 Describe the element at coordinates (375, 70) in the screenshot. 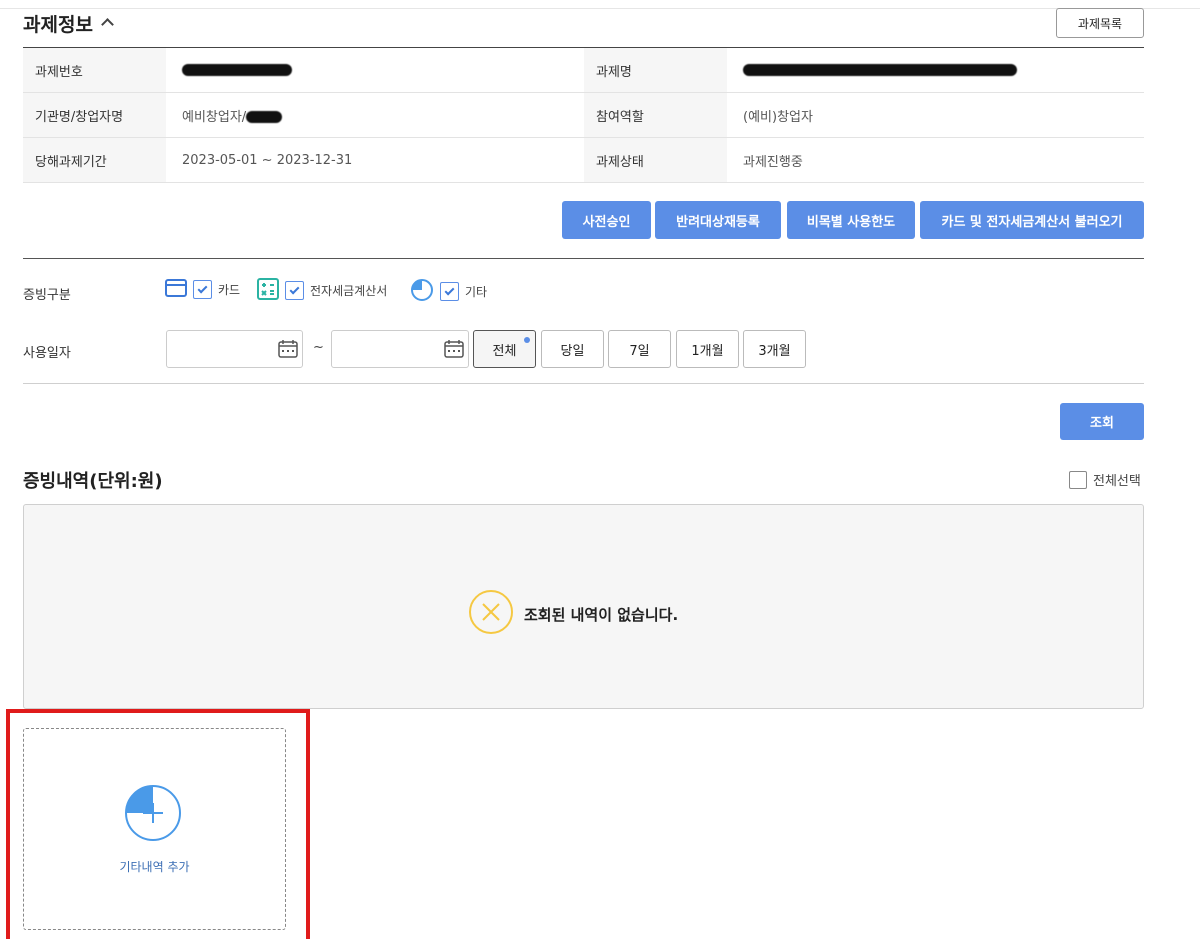

I see `value-project-number` at that location.